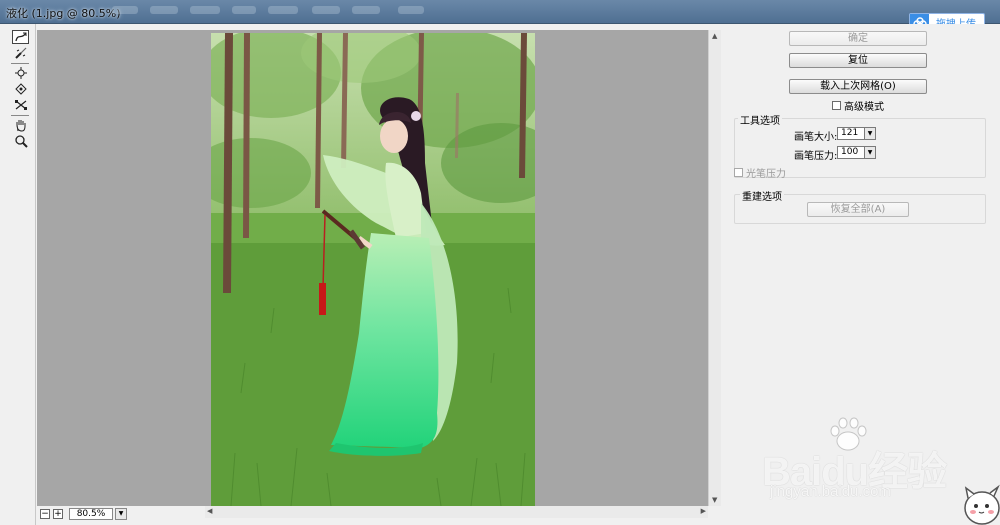 This screenshot has width=1000, height=525. Describe the element at coordinates (500, 12) in the screenshot. I see `title-bar: 液化 (1.jpg @ 80.5%)` at that location.